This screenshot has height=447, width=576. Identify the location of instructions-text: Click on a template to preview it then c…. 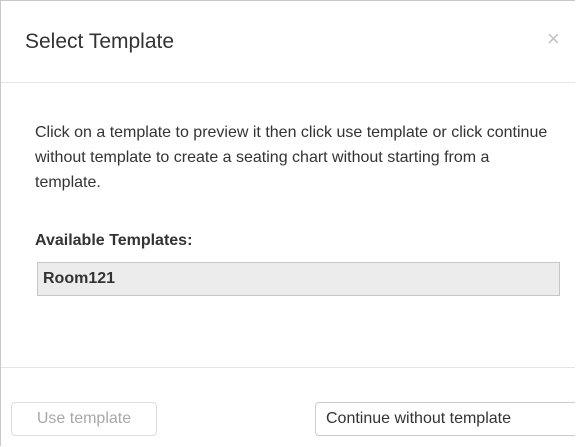
(291, 157).